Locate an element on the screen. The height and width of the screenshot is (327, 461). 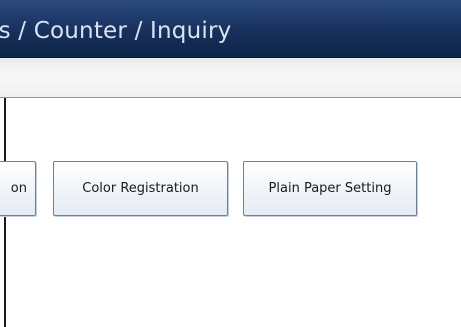
partial-setting-button-label: on is located at coordinates (18, 188).